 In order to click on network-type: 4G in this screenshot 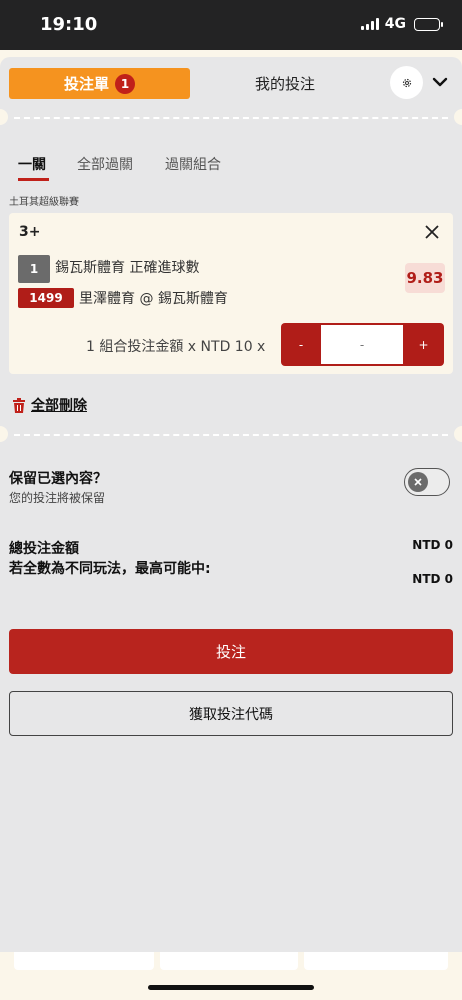, I will do `click(395, 24)`.